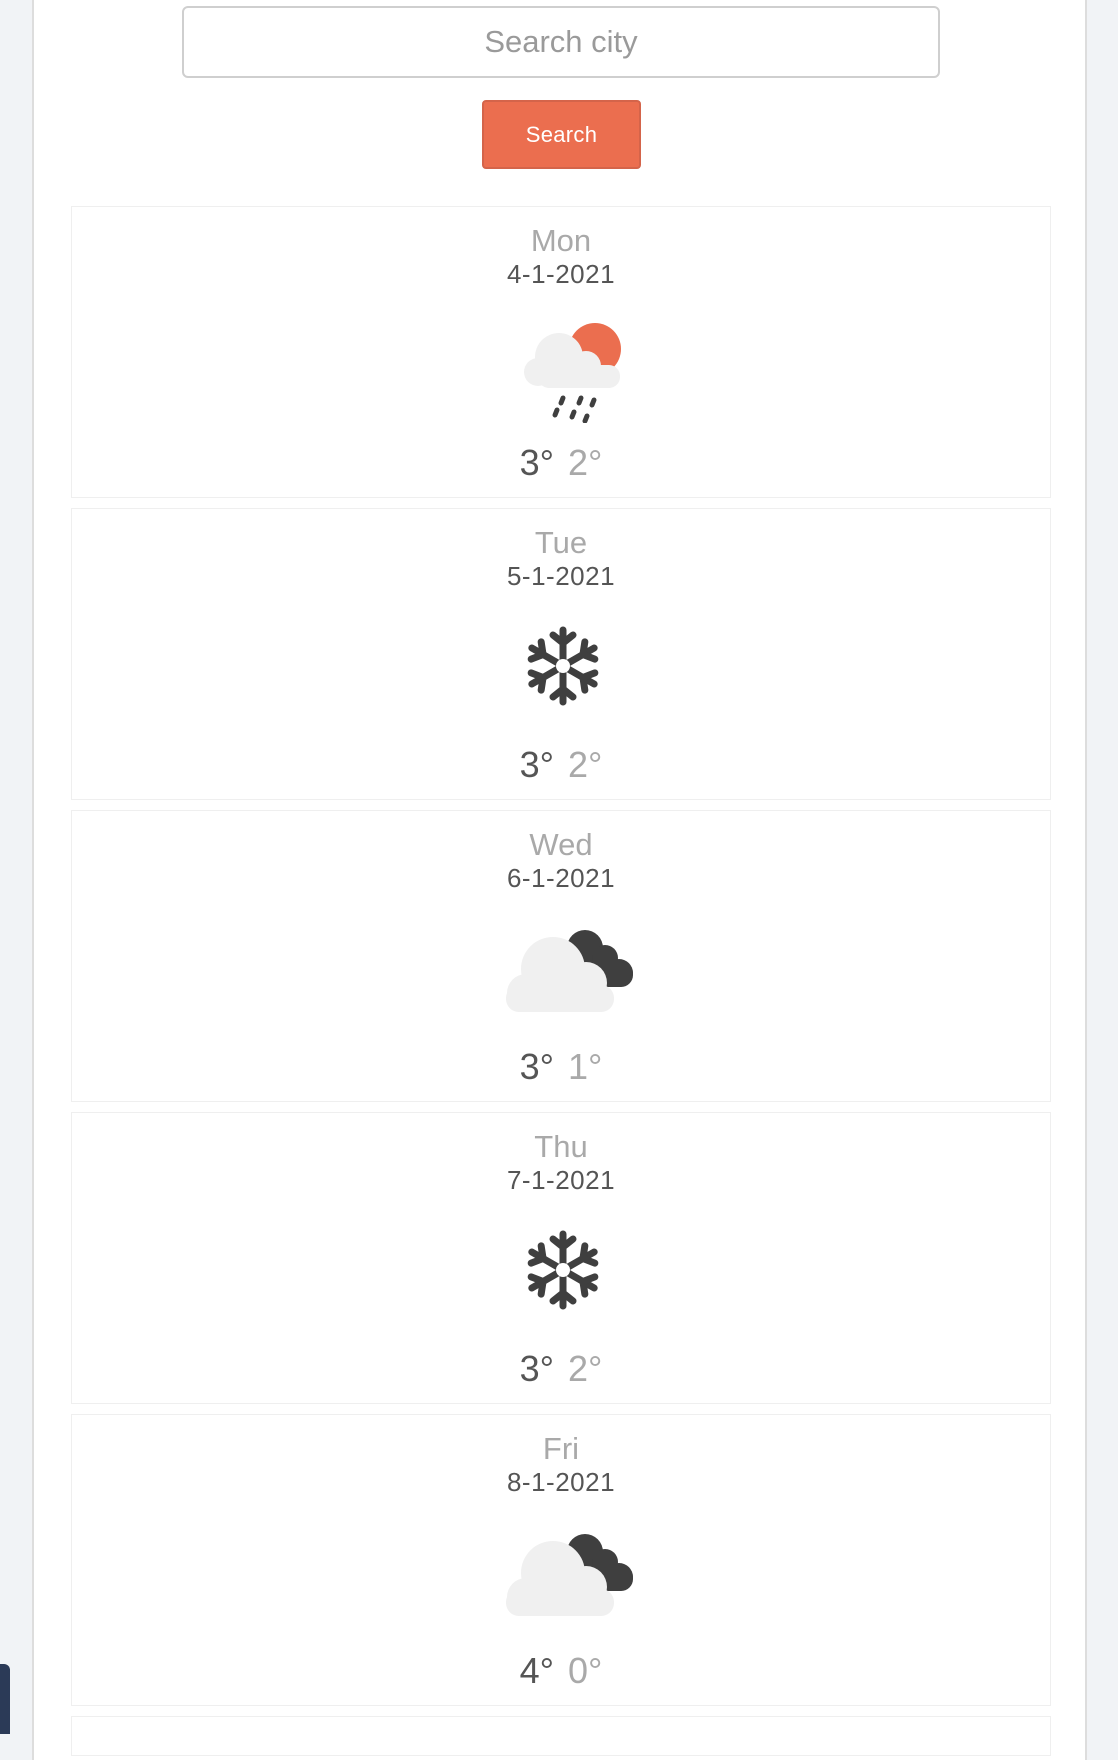 The width and height of the screenshot is (1118, 1760). I want to click on forecast-day-card: Thu 7-1-2021 3° 2°, so click(561, 1258).